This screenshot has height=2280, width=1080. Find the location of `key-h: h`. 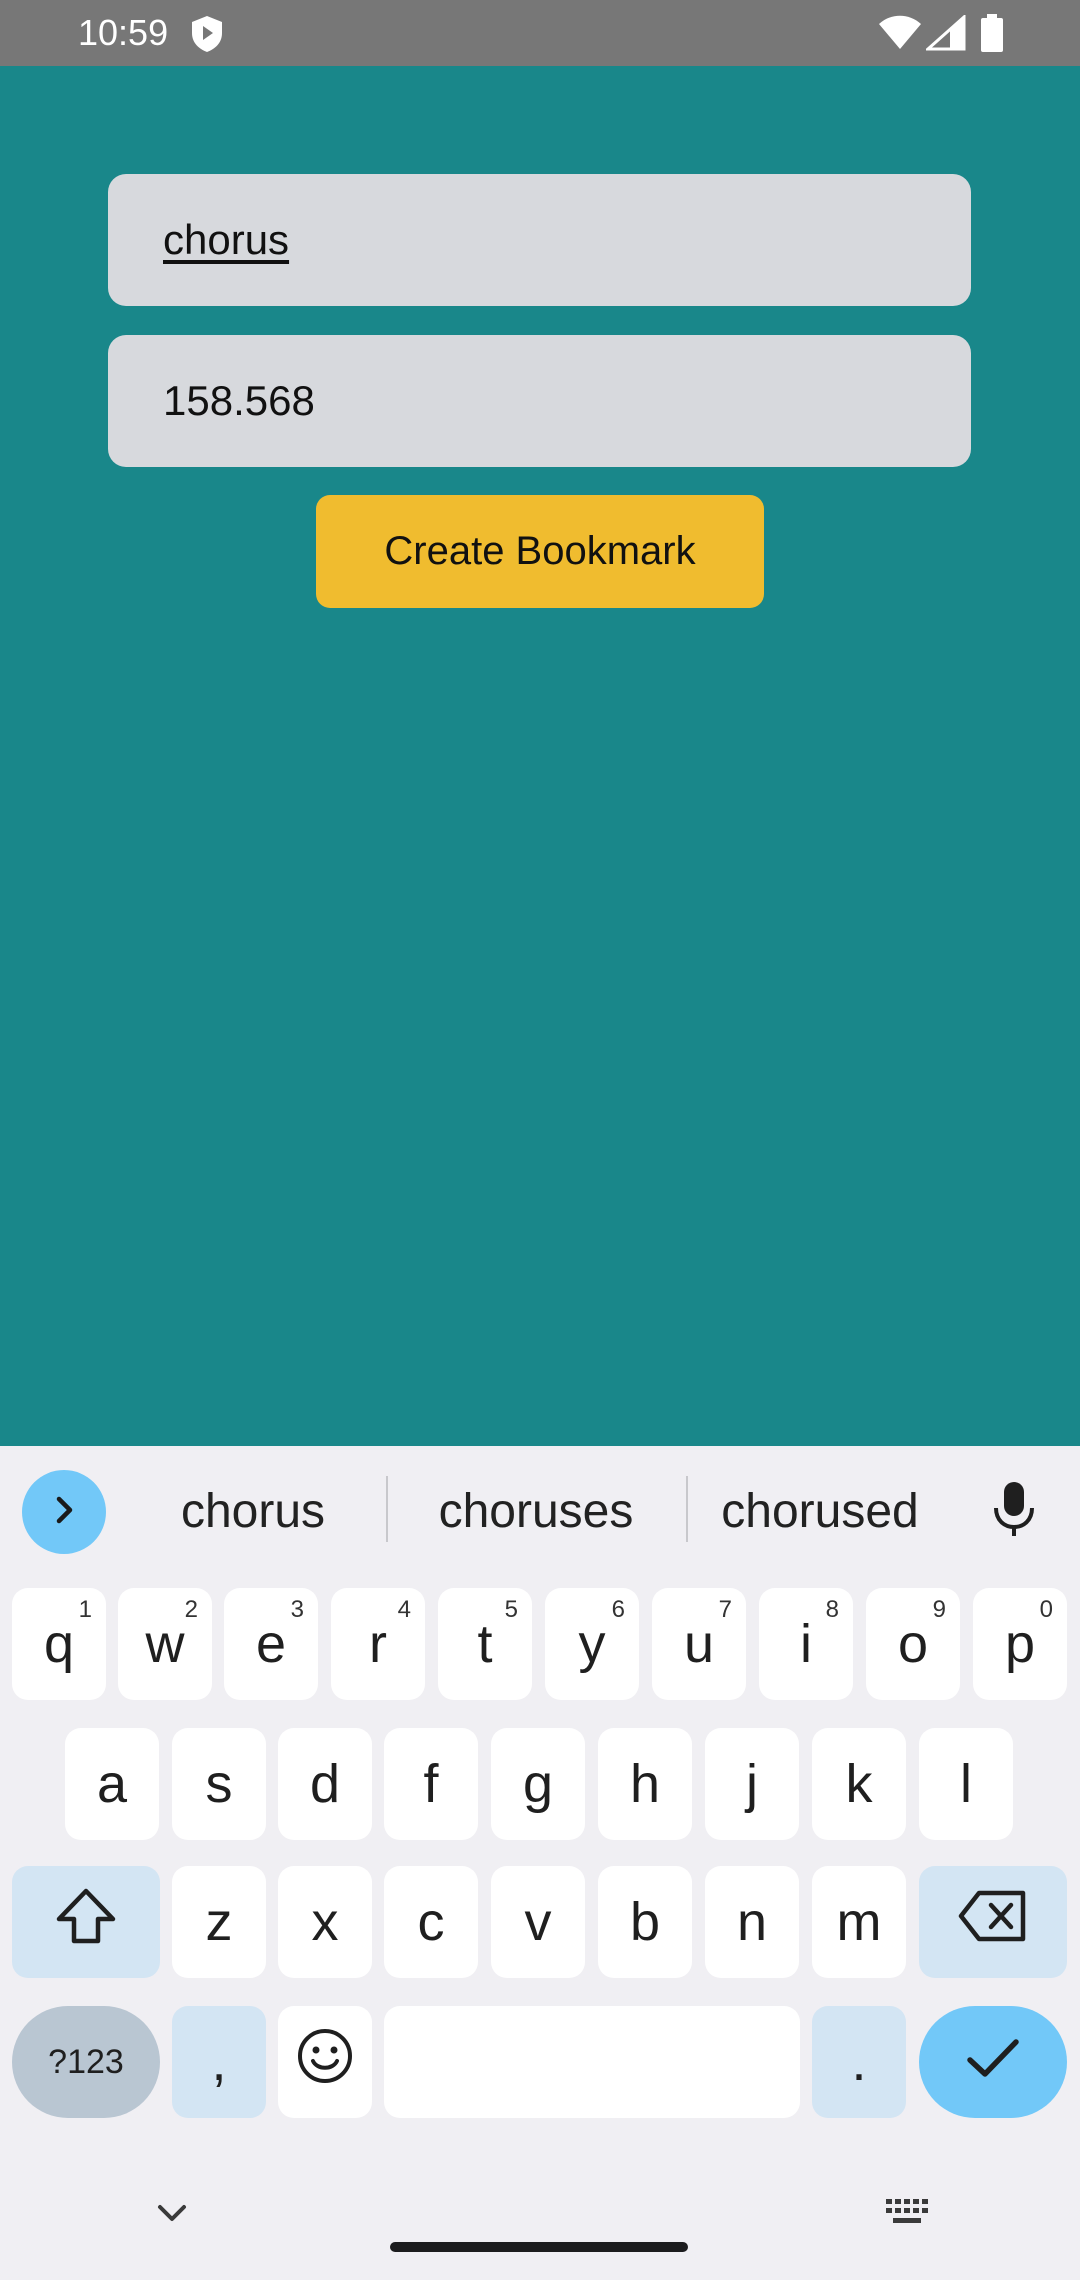

key-h: h is located at coordinates (645, 1784).